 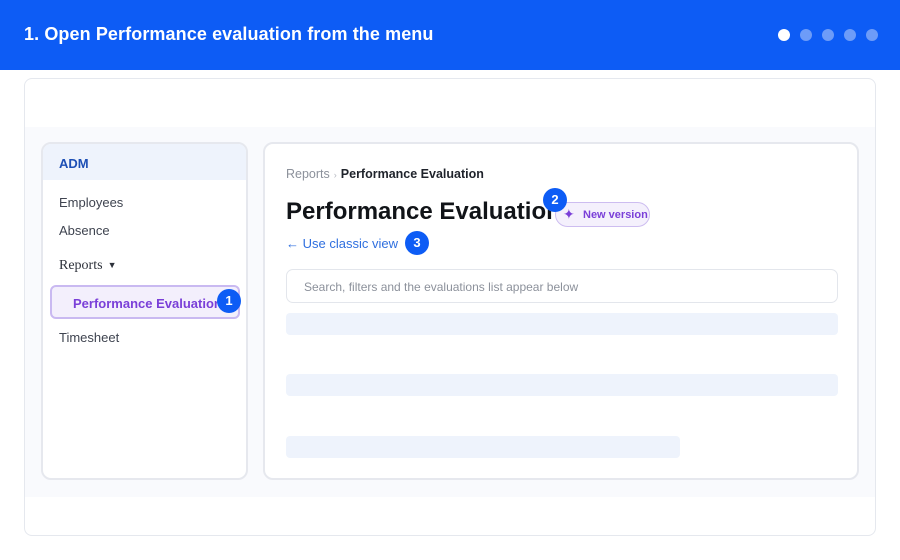 What do you see at coordinates (91, 202) in the screenshot?
I see `sidebar-item-employees: Employees` at bounding box center [91, 202].